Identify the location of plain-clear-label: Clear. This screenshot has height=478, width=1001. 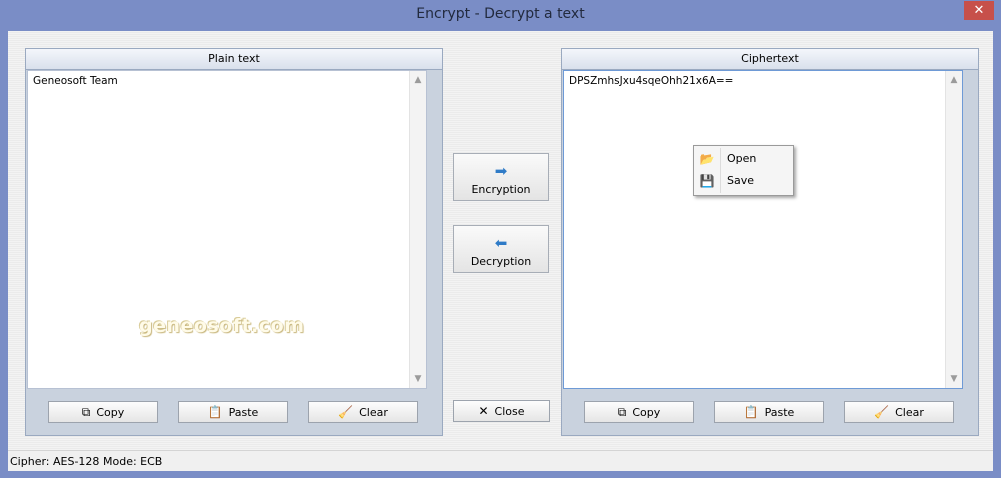
(373, 412).